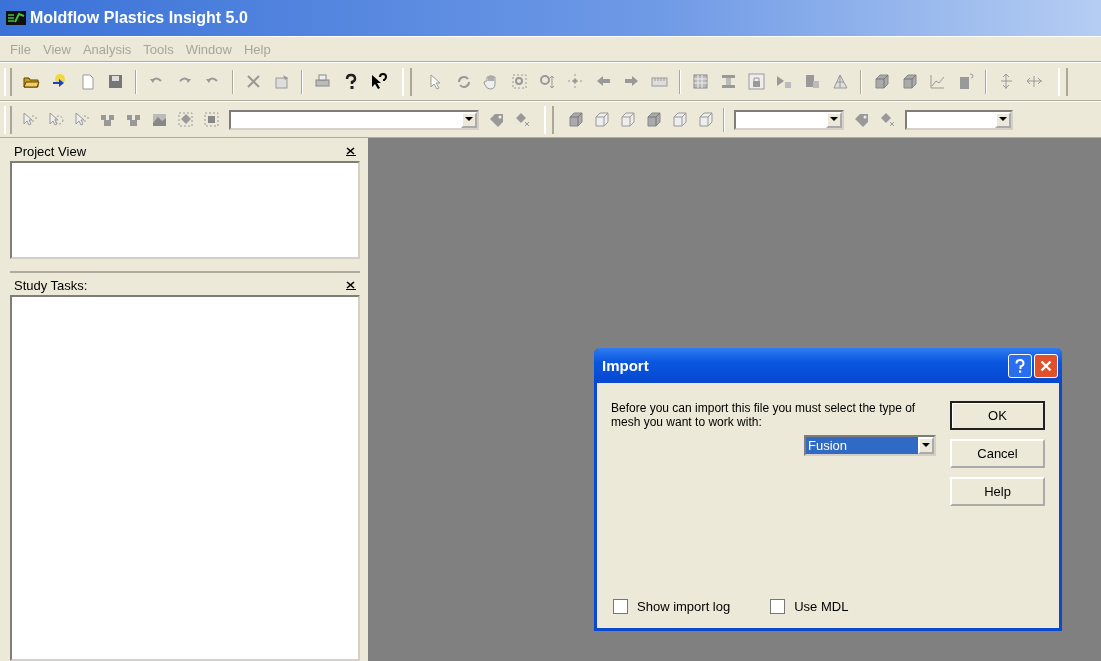 The height and width of the screenshot is (661, 1101). What do you see at coordinates (672, 606) in the screenshot?
I see `checkbox: Show import log` at bounding box center [672, 606].